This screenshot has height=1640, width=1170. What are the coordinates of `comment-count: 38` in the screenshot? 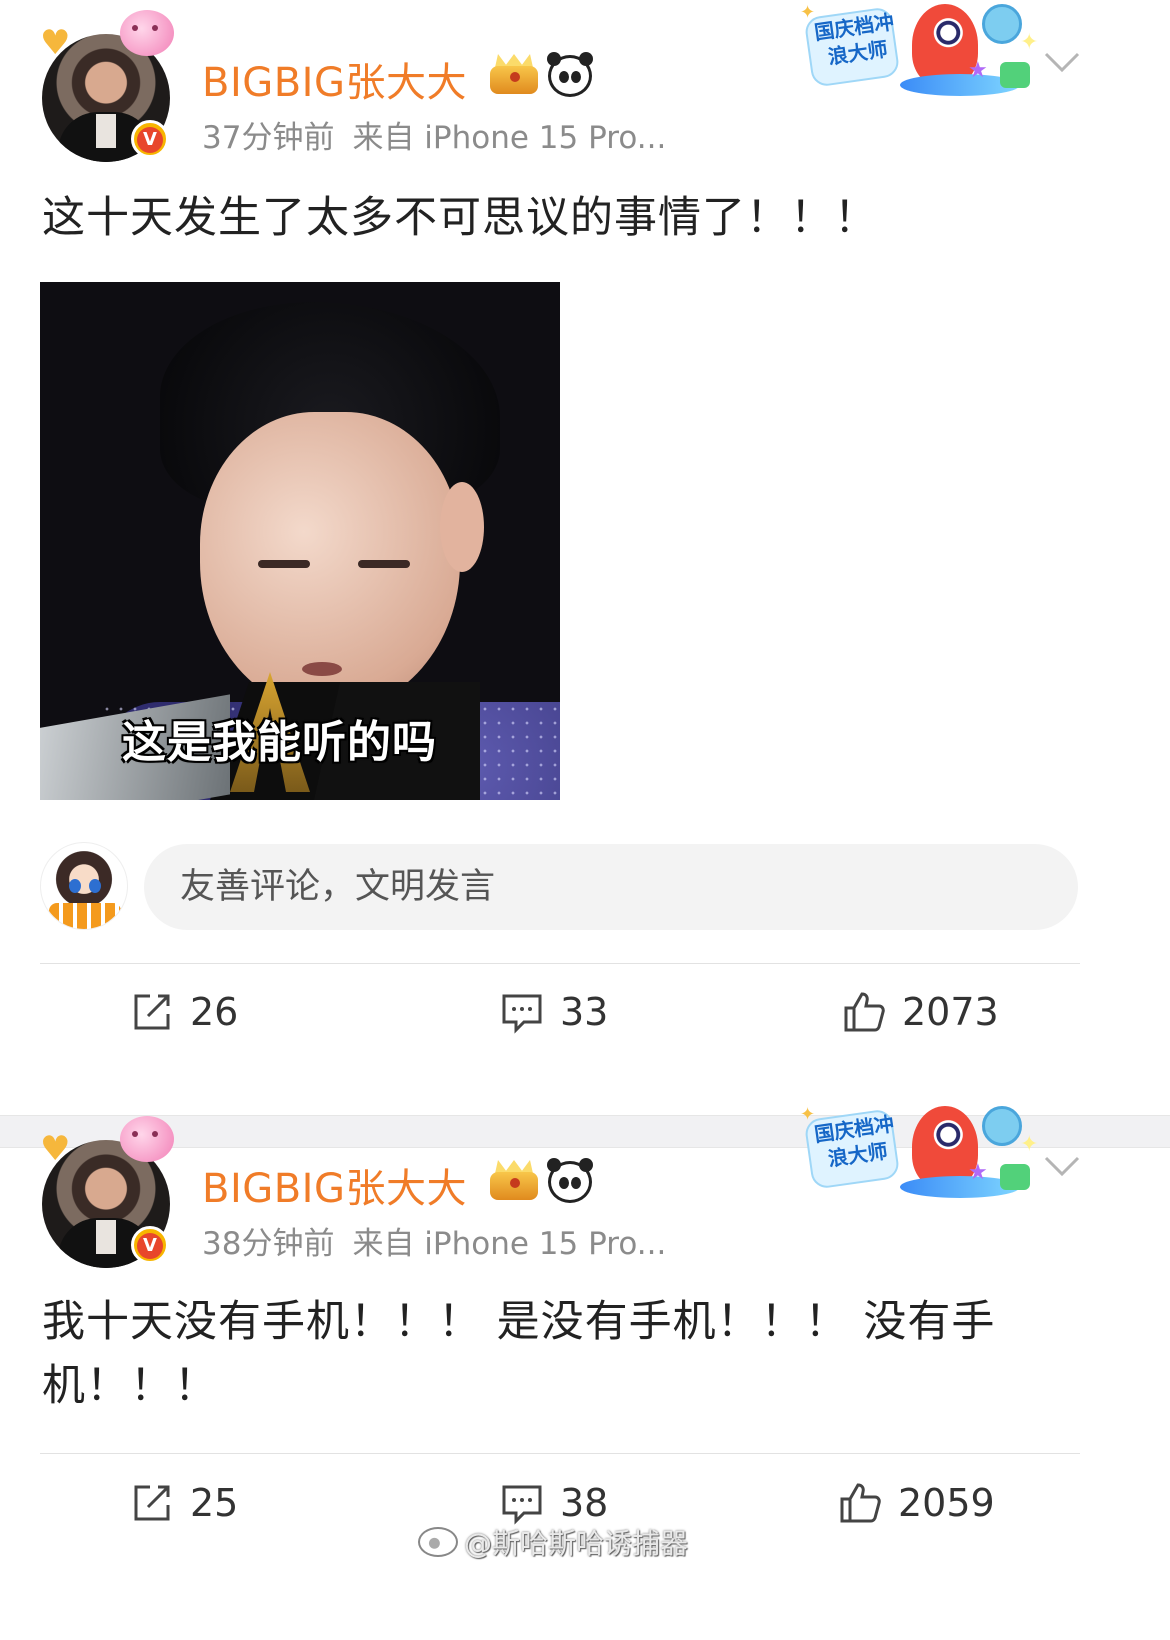 It's located at (584, 1503).